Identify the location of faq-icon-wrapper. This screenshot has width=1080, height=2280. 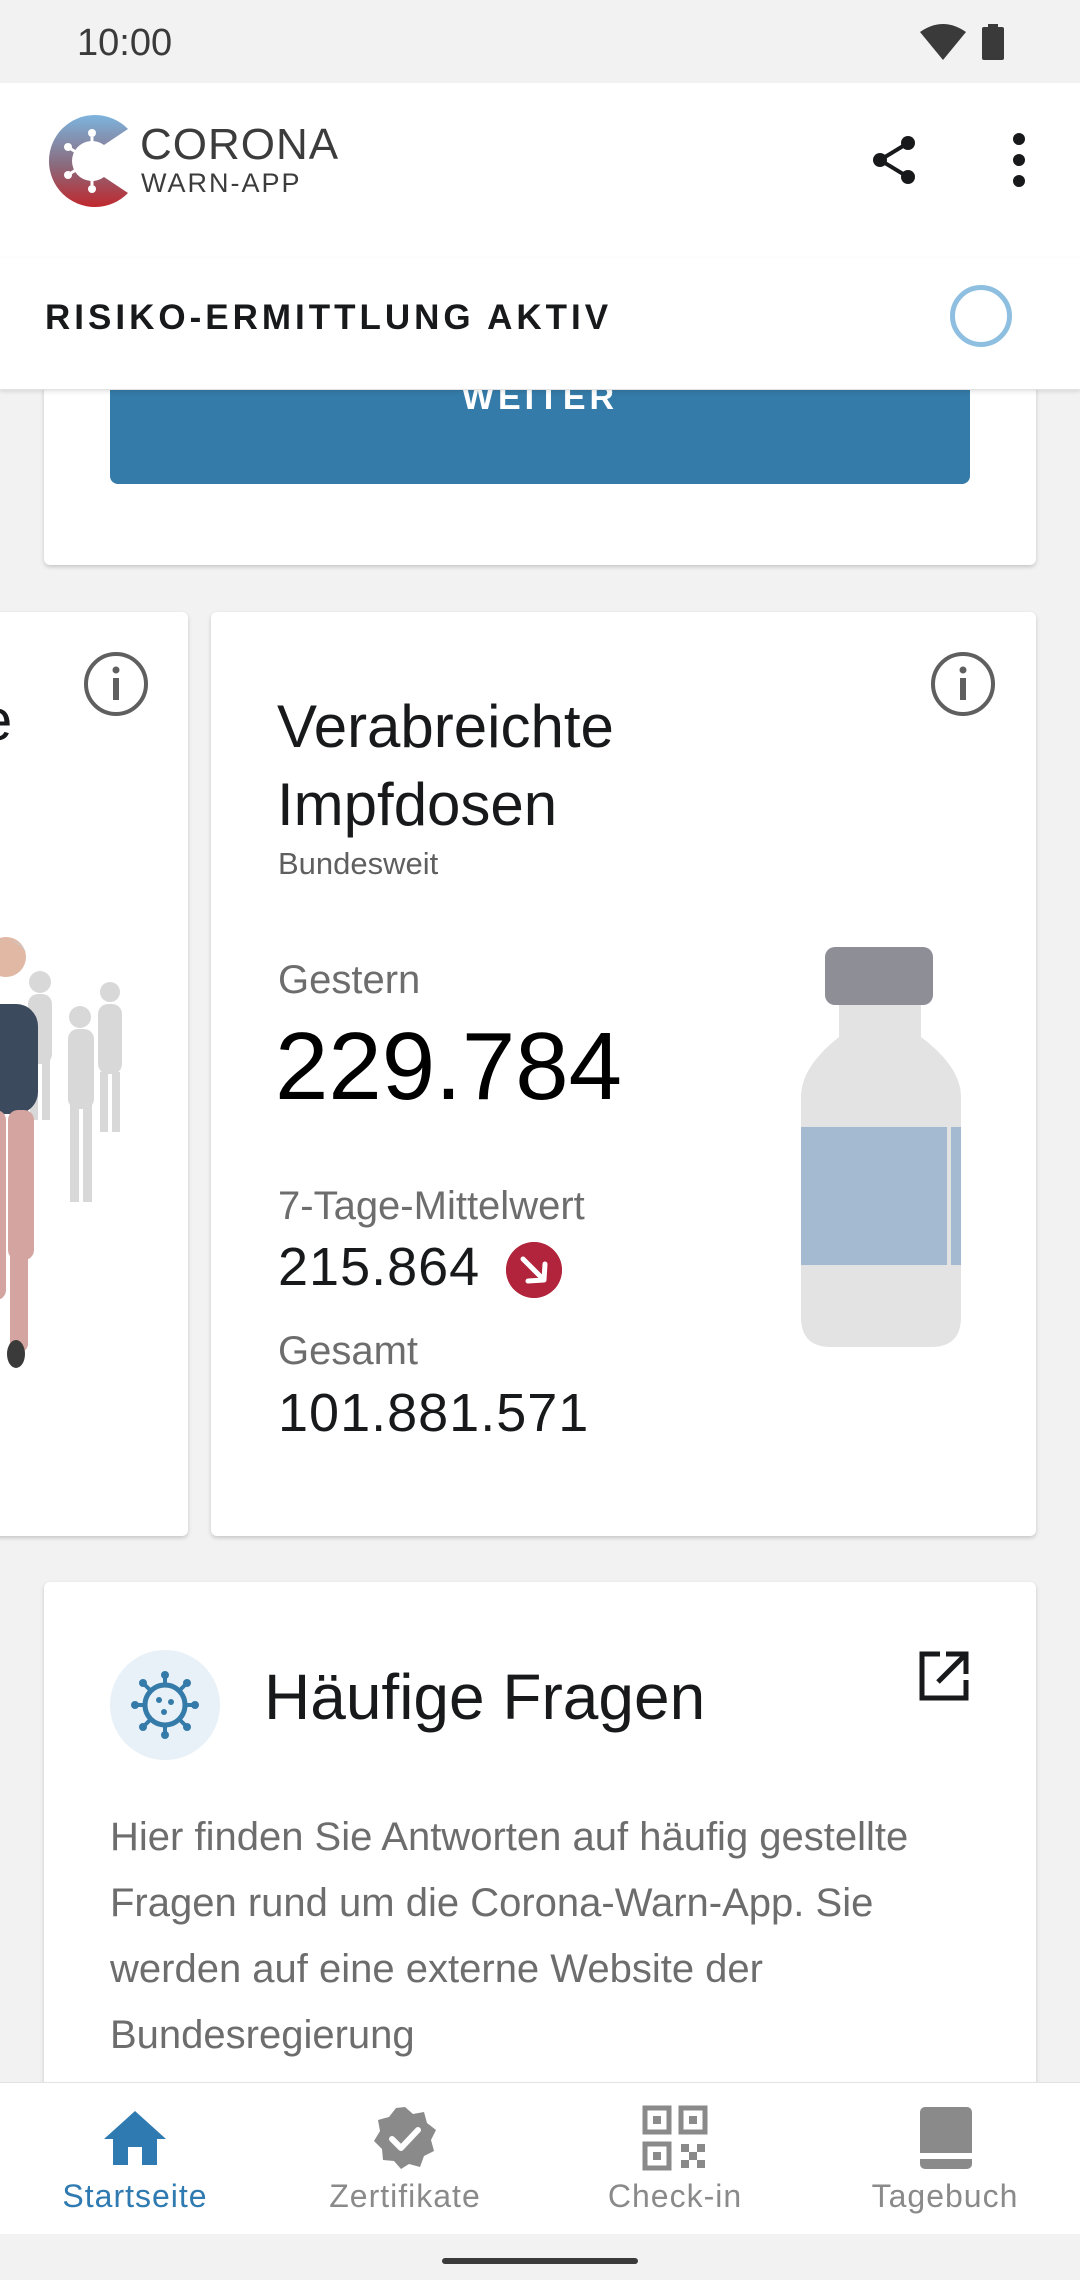
(165, 1705).